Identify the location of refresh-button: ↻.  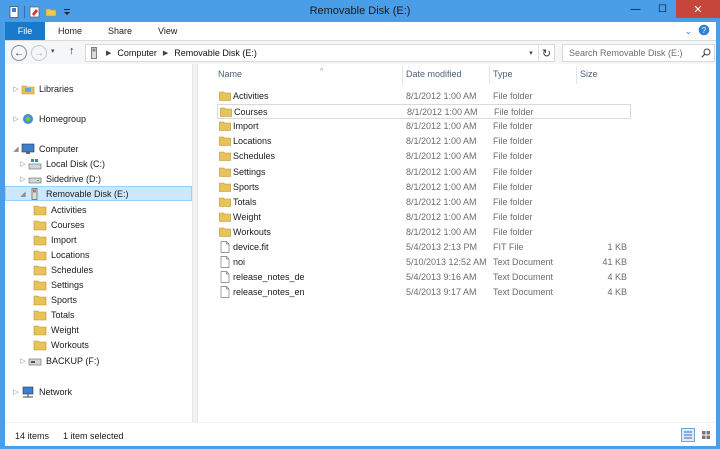
(546, 53).